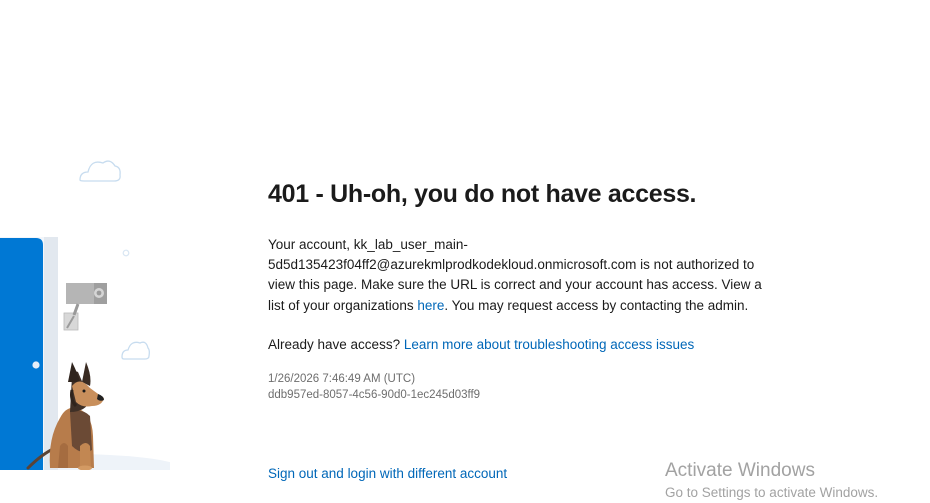 The width and height of the screenshot is (930, 503). Describe the element at coordinates (342, 378) in the screenshot. I see `timestamp: 1/26/2026 7:46:49 AM (UTC)` at that location.